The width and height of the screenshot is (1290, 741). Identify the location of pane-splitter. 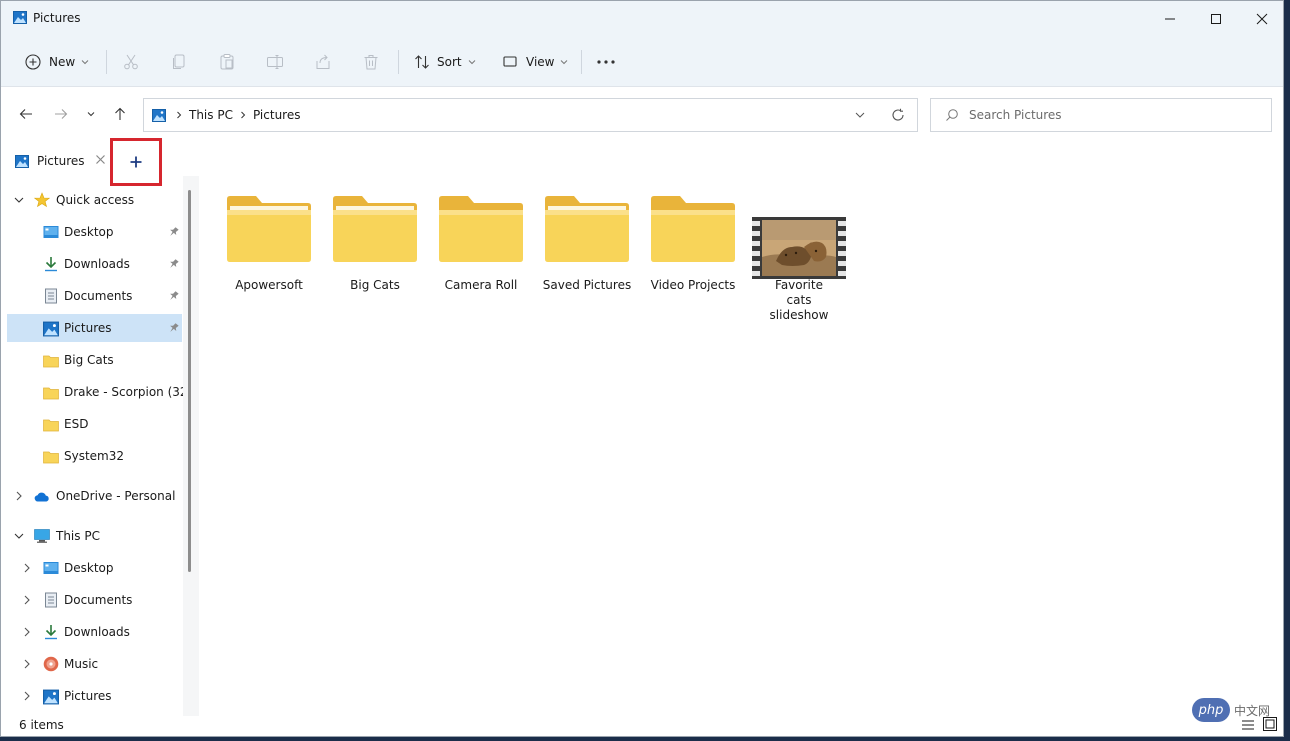
(191, 446).